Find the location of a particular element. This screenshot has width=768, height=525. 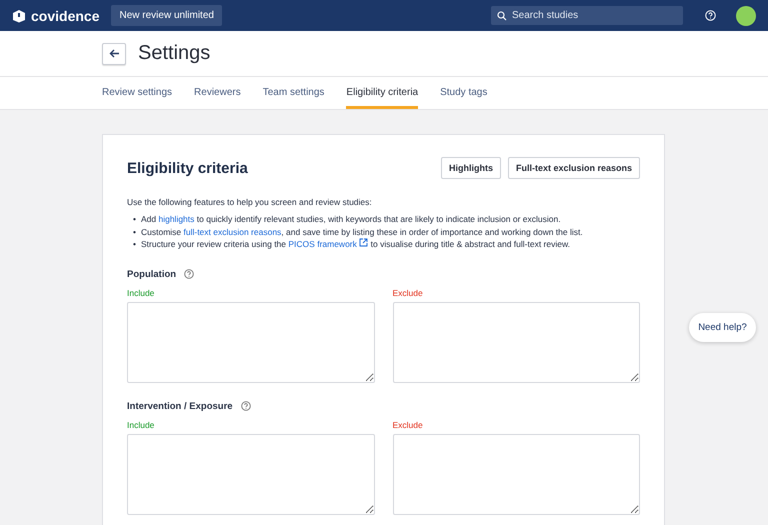

intro-text: Use the following features to help you screen and review studies: is located at coordinates (250, 202).